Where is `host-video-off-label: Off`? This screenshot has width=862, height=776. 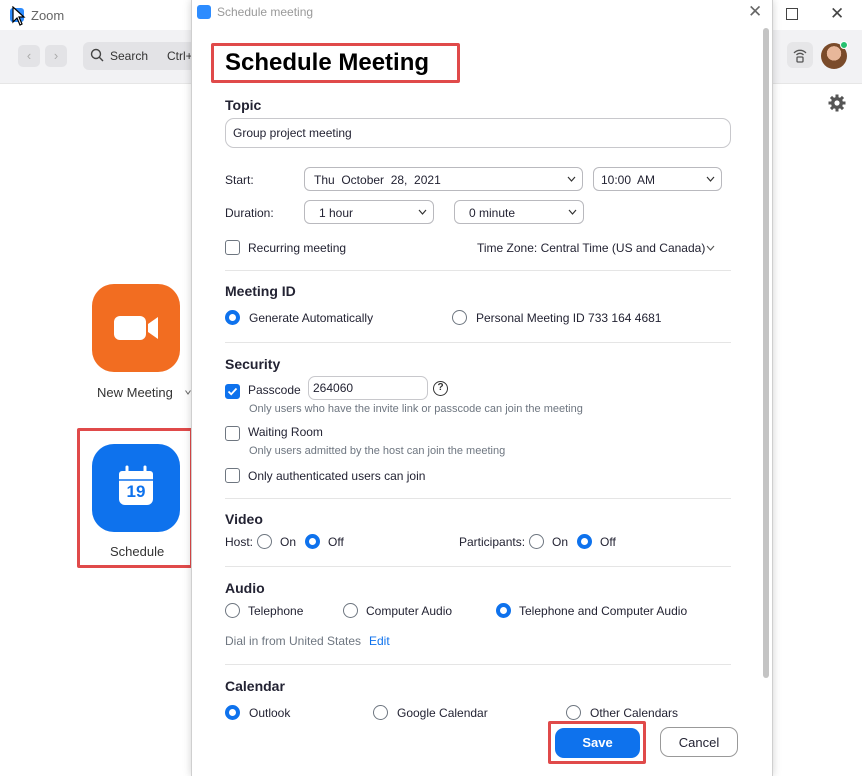
host-video-off-label: Off is located at coordinates (336, 542).